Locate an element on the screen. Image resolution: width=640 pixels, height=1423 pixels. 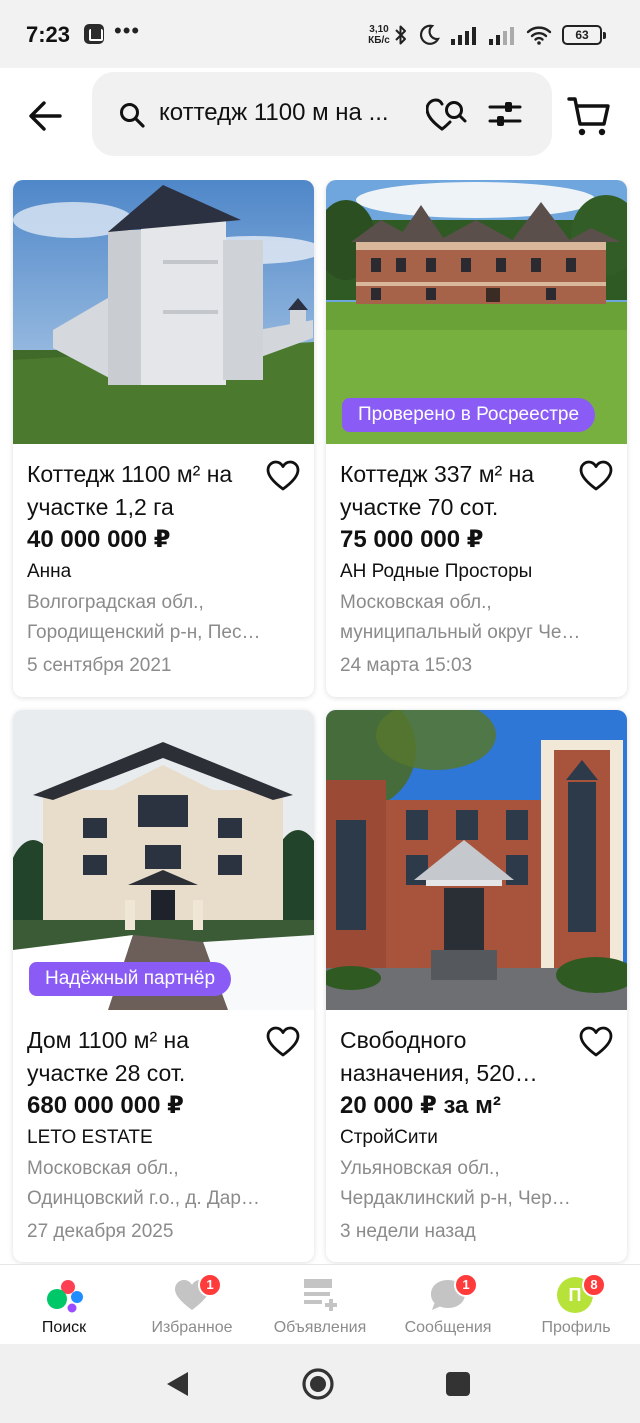
save-search-heart-icon is located at coordinates (447, 115).